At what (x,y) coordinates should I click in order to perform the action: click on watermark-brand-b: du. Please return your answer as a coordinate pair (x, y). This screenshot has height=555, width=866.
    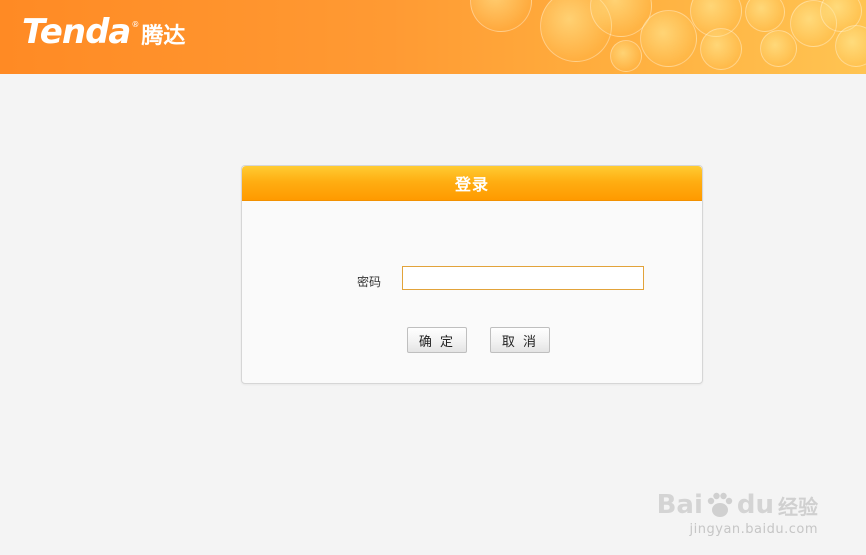
    Looking at the image, I should click on (755, 505).